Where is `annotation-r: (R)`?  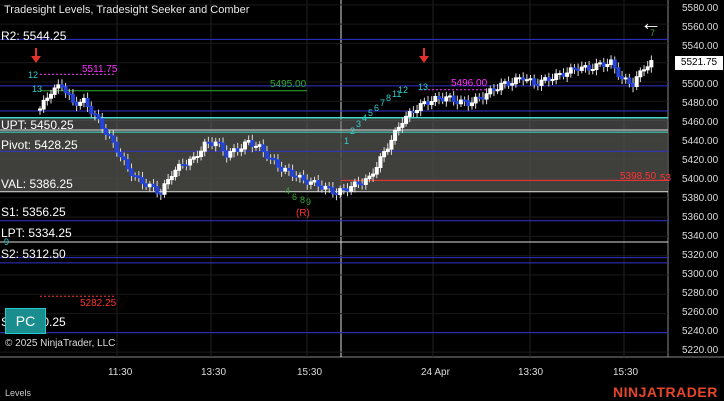 annotation-r: (R) is located at coordinates (303, 213).